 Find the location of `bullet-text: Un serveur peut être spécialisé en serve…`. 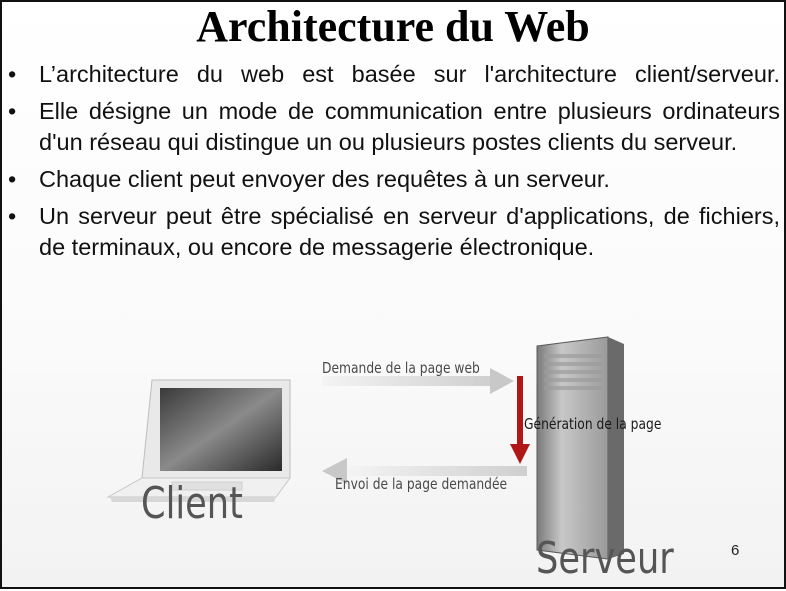

bullet-text: Un serveur peut être spécialisé en serve… is located at coordinates (409, 231).